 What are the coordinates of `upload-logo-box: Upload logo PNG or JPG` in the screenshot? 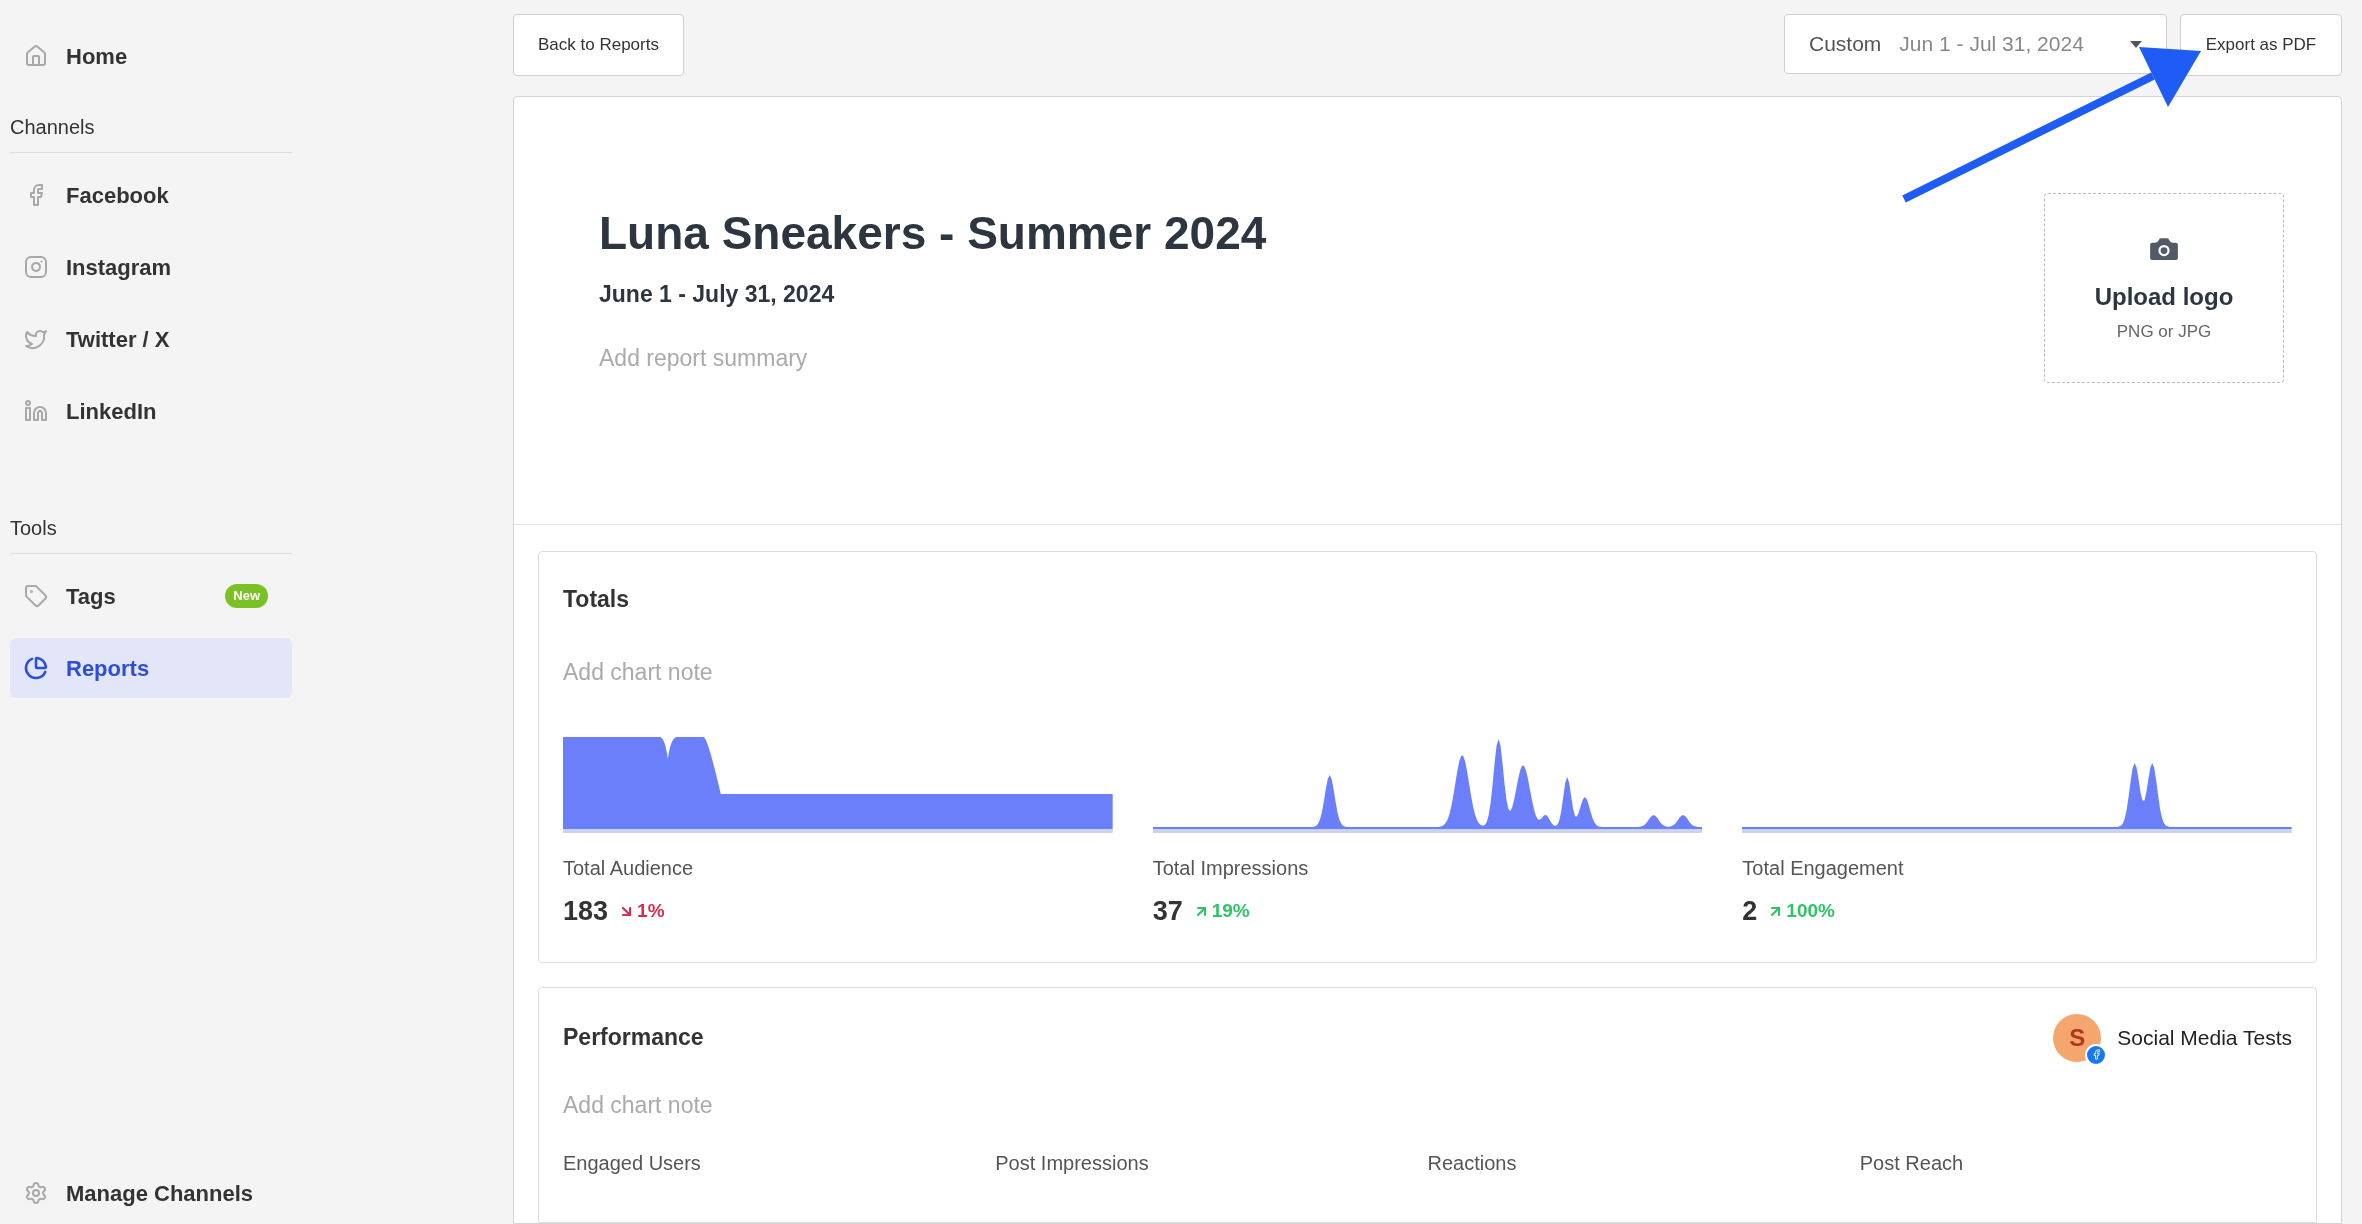 It's located at (2164, 288).